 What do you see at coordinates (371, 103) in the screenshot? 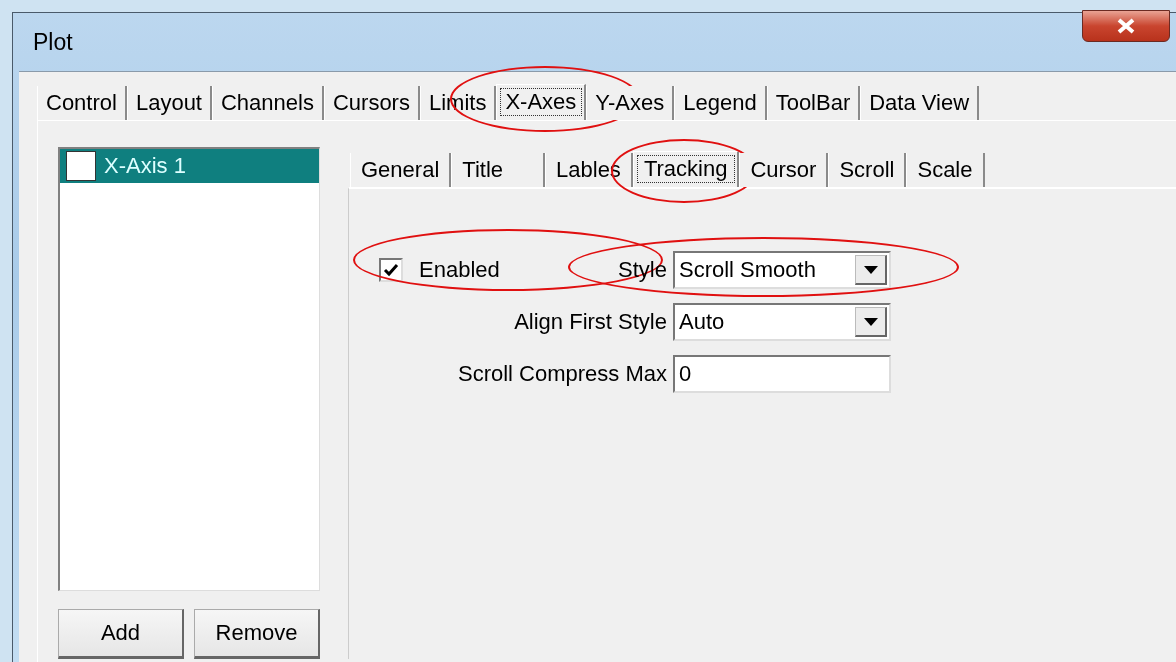
I see `tab: Cursors` at bounding box center [371, 103].